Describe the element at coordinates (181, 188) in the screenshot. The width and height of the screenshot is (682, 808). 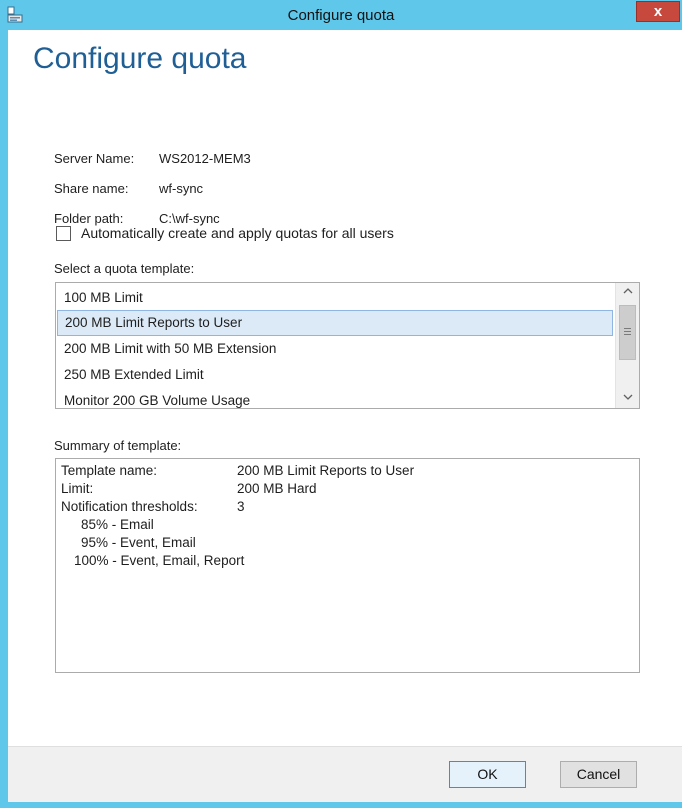
I see `share-name-value: wf-sync` at that location.